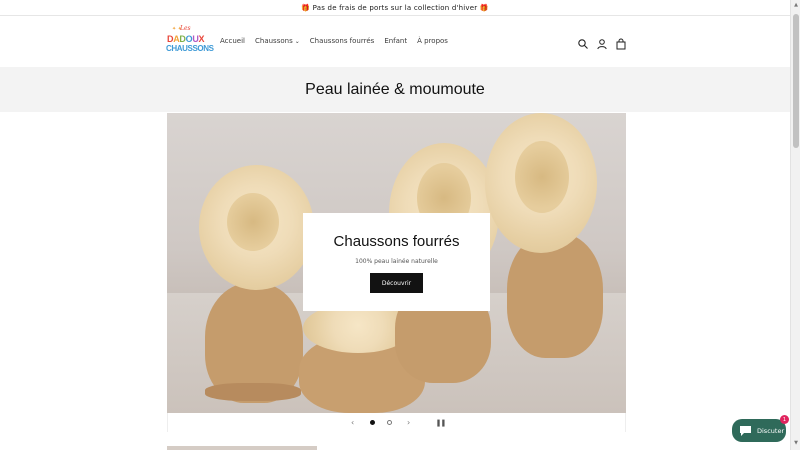 The width and height of the screenshot is (800, 450). Describe the element at coordinates (190, 48) in the screenshot. I see `logo-chaussons: CHAUSSONS` at that location.